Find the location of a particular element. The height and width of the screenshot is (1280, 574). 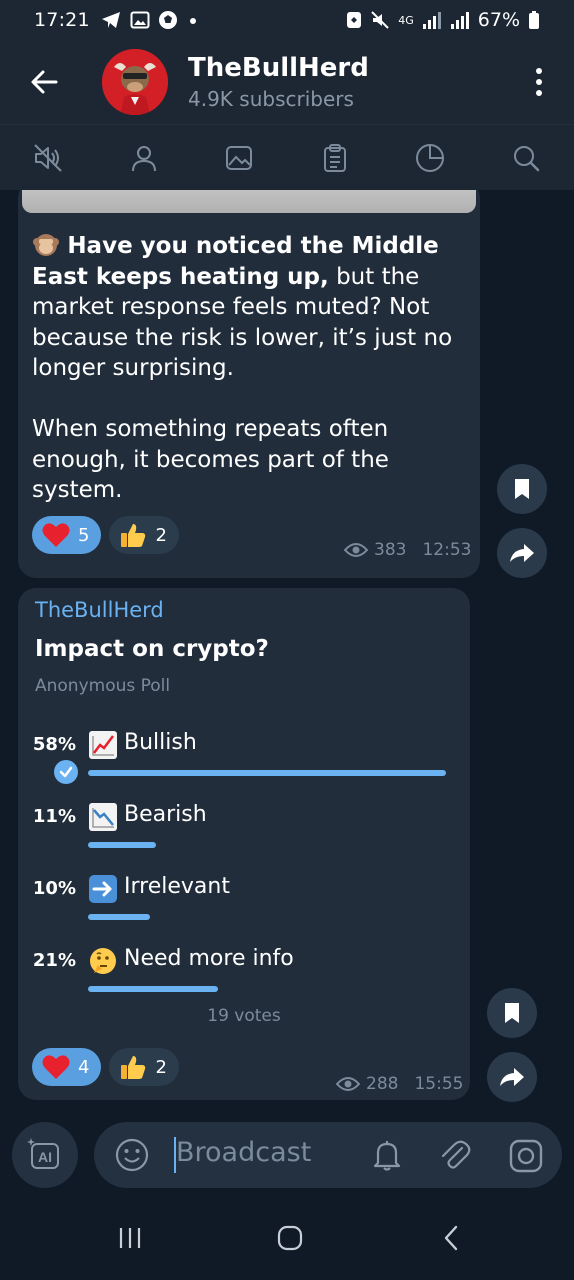

network-type: 4G is located at coordinates (406, 20).